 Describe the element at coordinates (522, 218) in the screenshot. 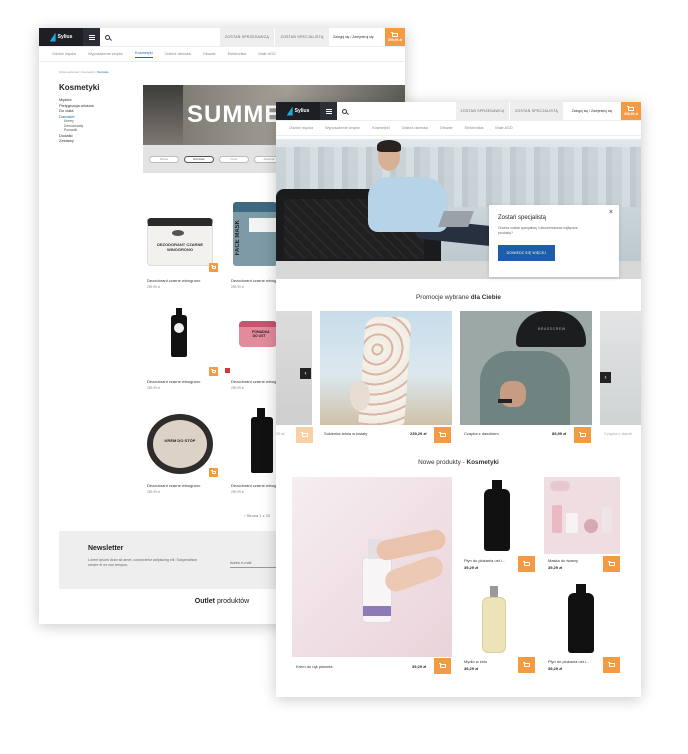

I see `promo-title: Zostań specjalistą` at that location.